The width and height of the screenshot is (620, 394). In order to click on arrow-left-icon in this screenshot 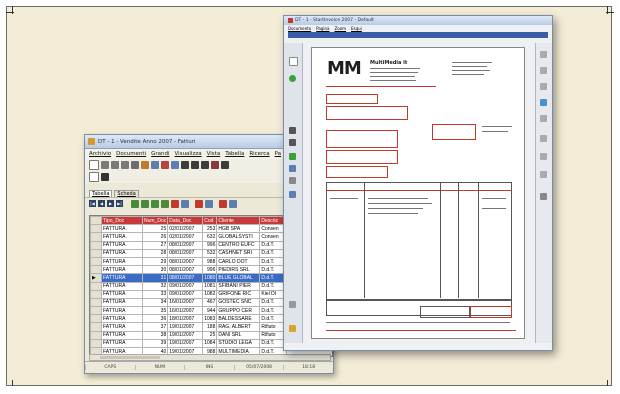, I will do `click(292, 142)`.